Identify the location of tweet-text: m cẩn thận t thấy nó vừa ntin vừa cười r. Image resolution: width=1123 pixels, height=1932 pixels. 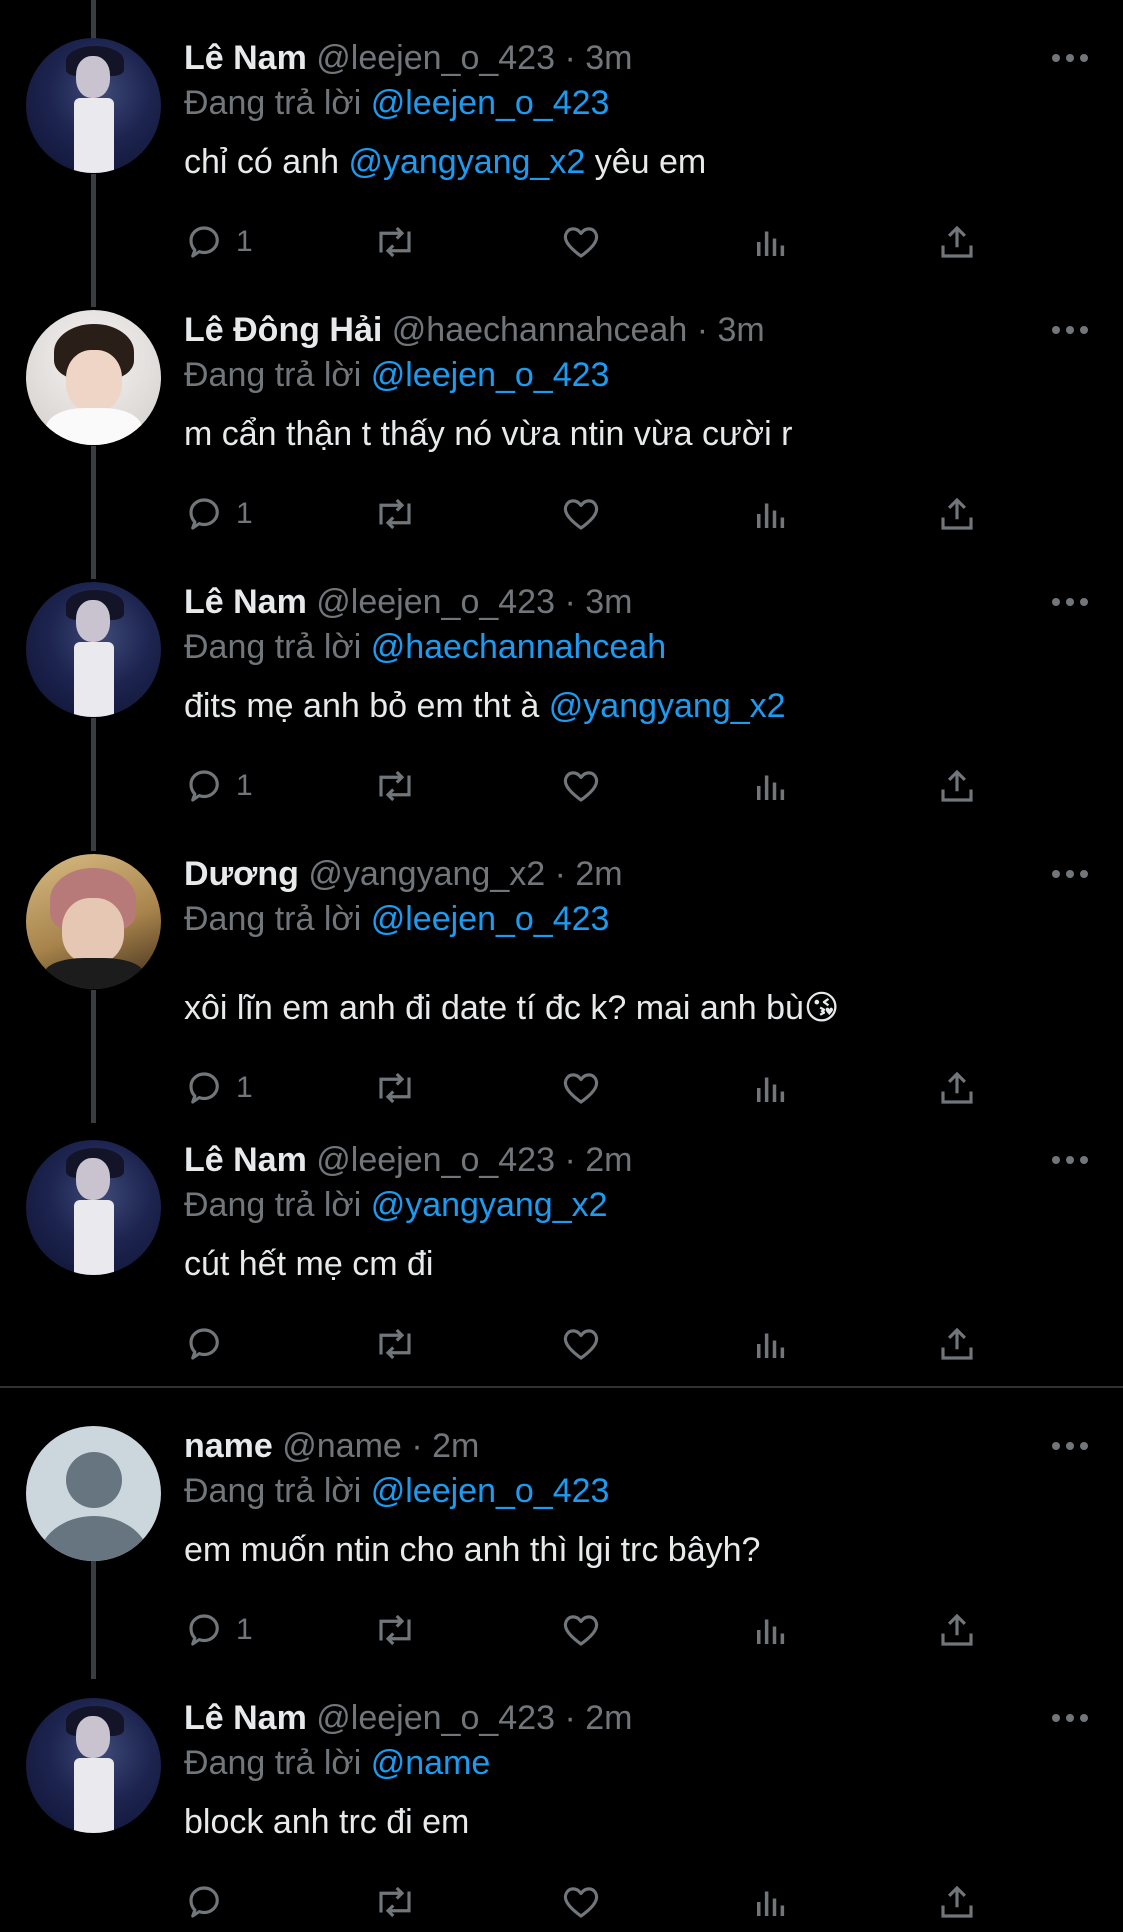
(488, 434).